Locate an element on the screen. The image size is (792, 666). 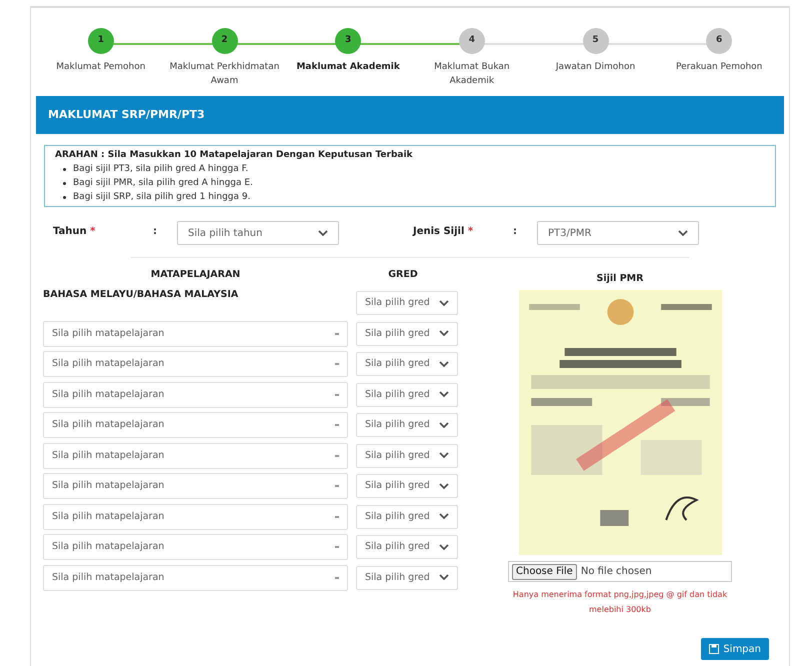
save-icon is located at coordinates (714, 649).